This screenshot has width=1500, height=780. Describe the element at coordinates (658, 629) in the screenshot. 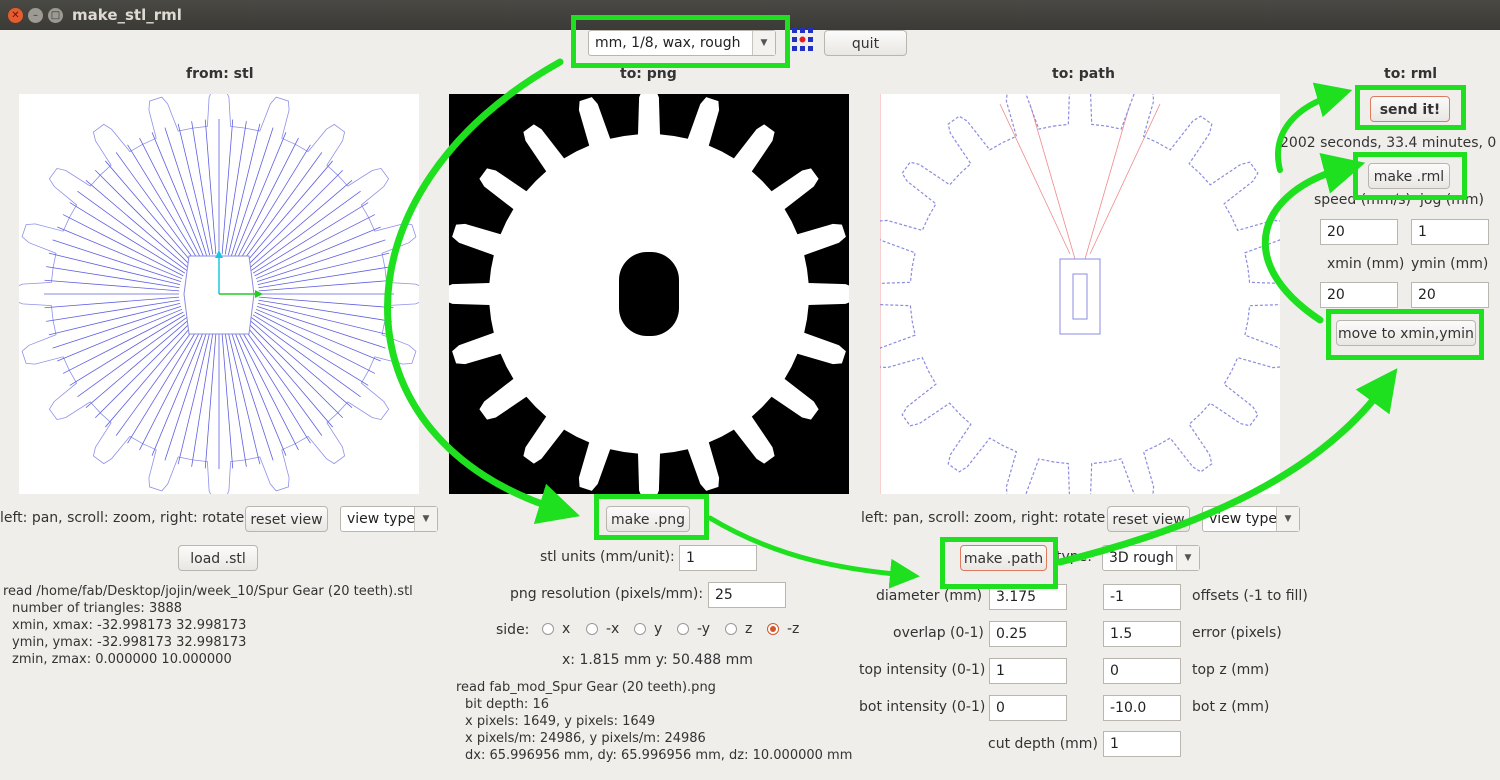

I see `side-radio-label: y` at that location.